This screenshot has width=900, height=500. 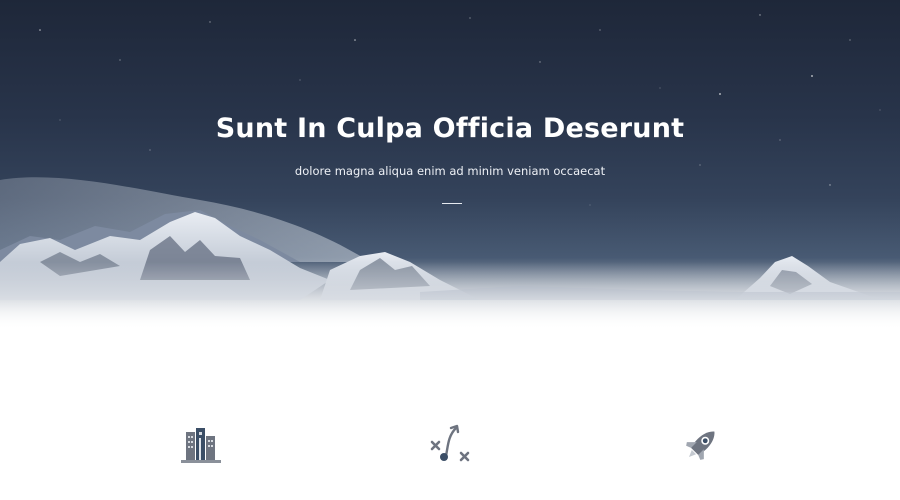 What do you see at coordinates (700, 445) in the screenshot?
I see `rocket-icon` at bounding box center [700, 445].